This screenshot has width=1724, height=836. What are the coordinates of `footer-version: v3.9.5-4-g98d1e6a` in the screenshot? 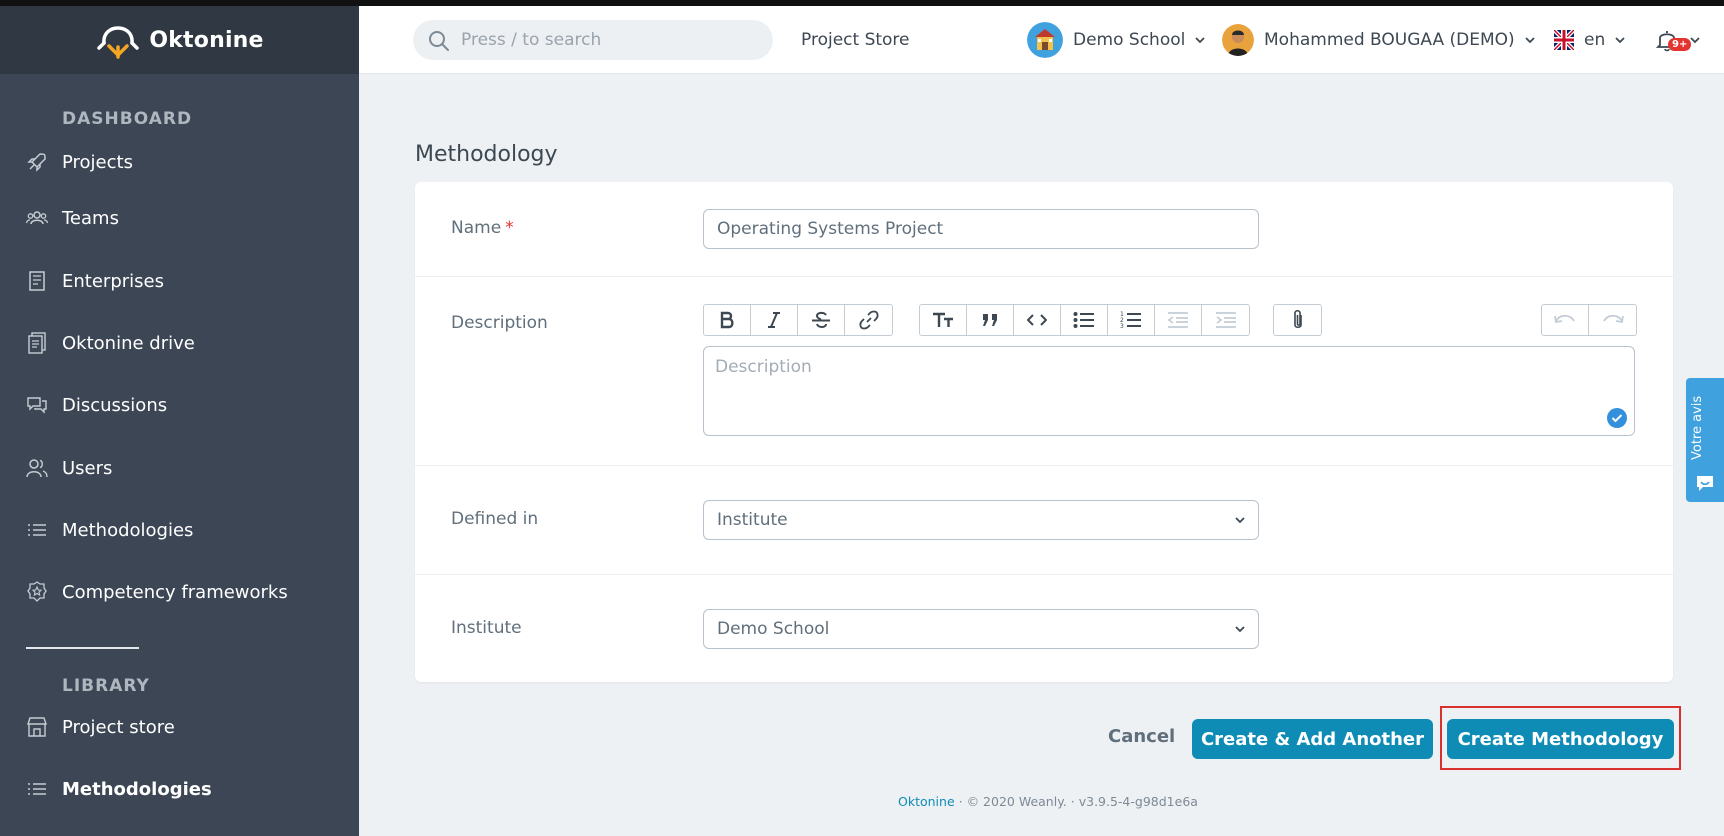 It's located at (1138, 801).